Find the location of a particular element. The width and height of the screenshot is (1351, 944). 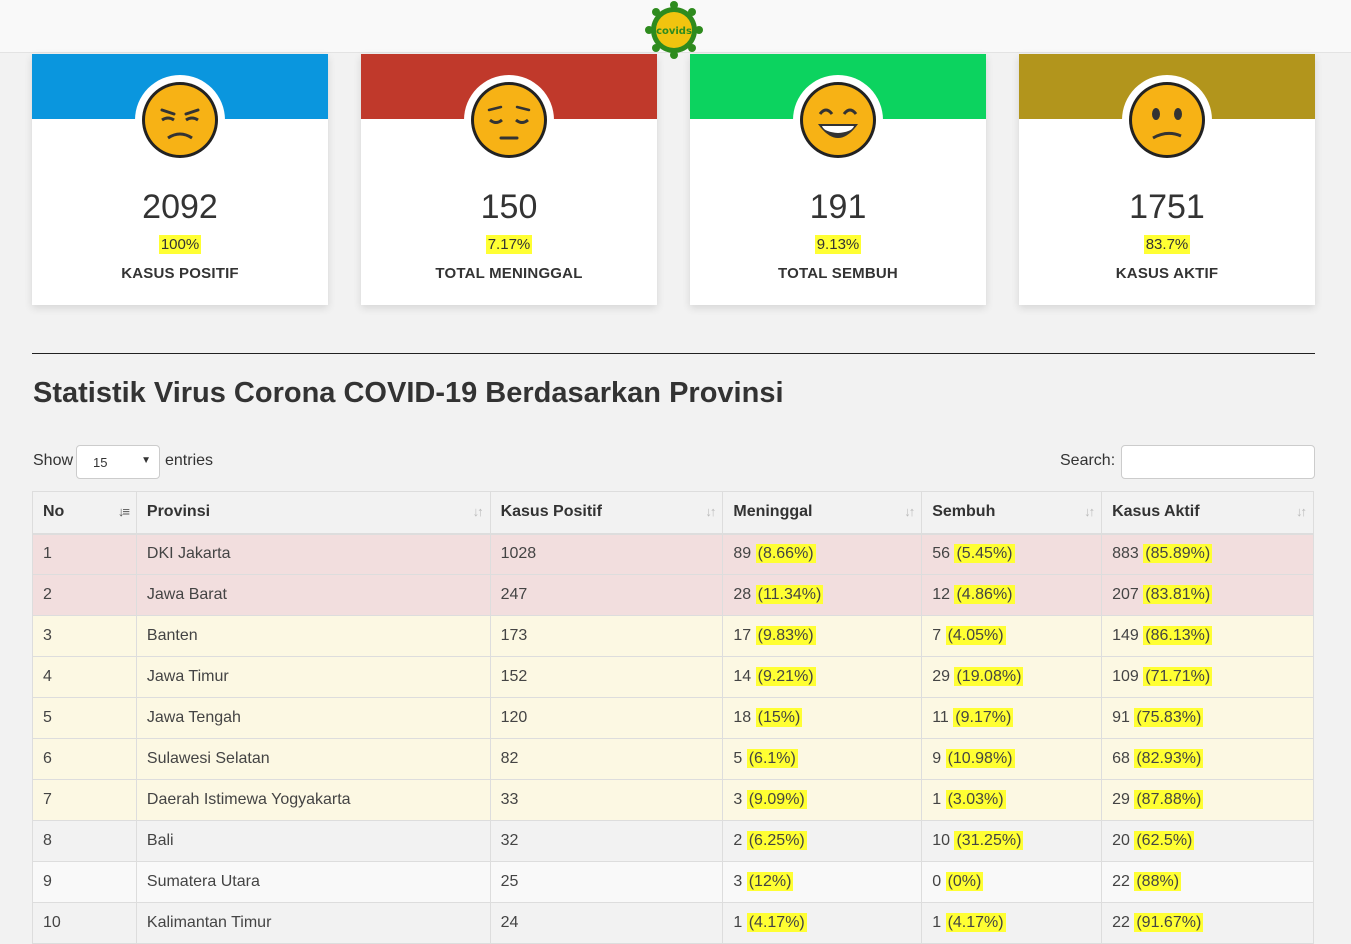

search-input is located at coordinates (1218, 462).